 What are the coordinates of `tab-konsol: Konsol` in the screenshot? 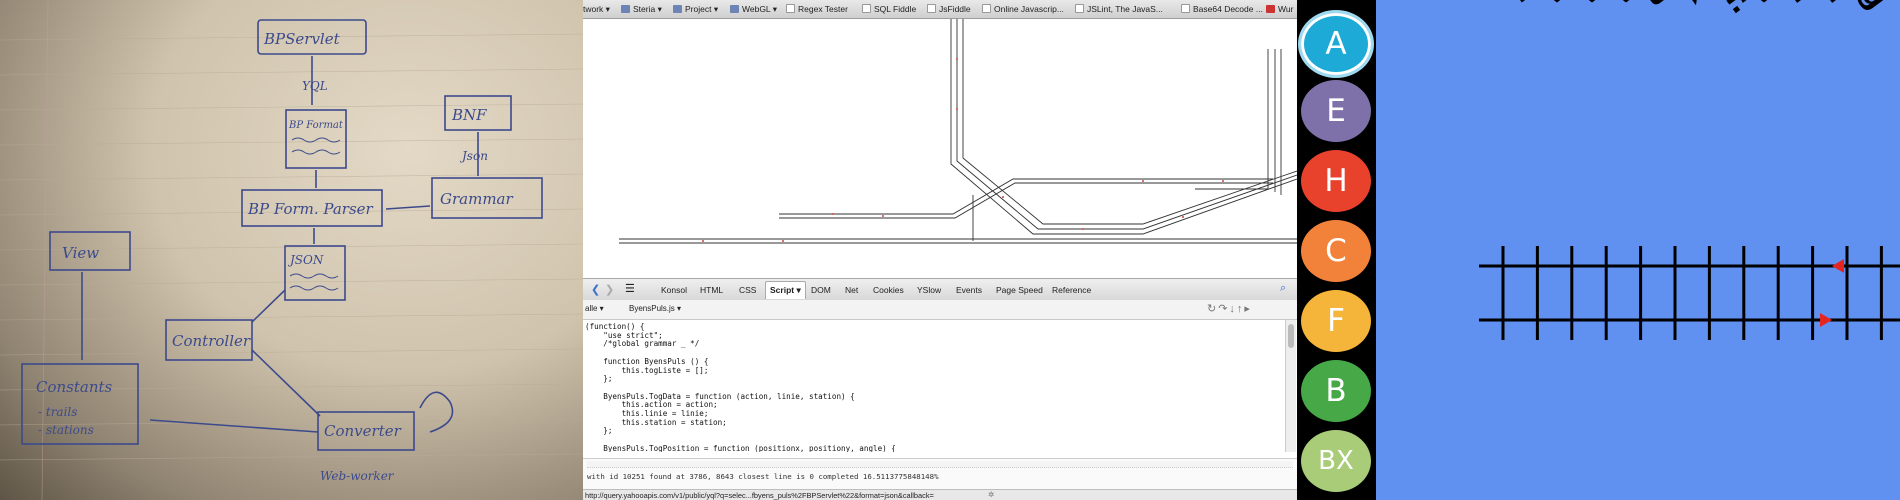 It's located at (674, 290).